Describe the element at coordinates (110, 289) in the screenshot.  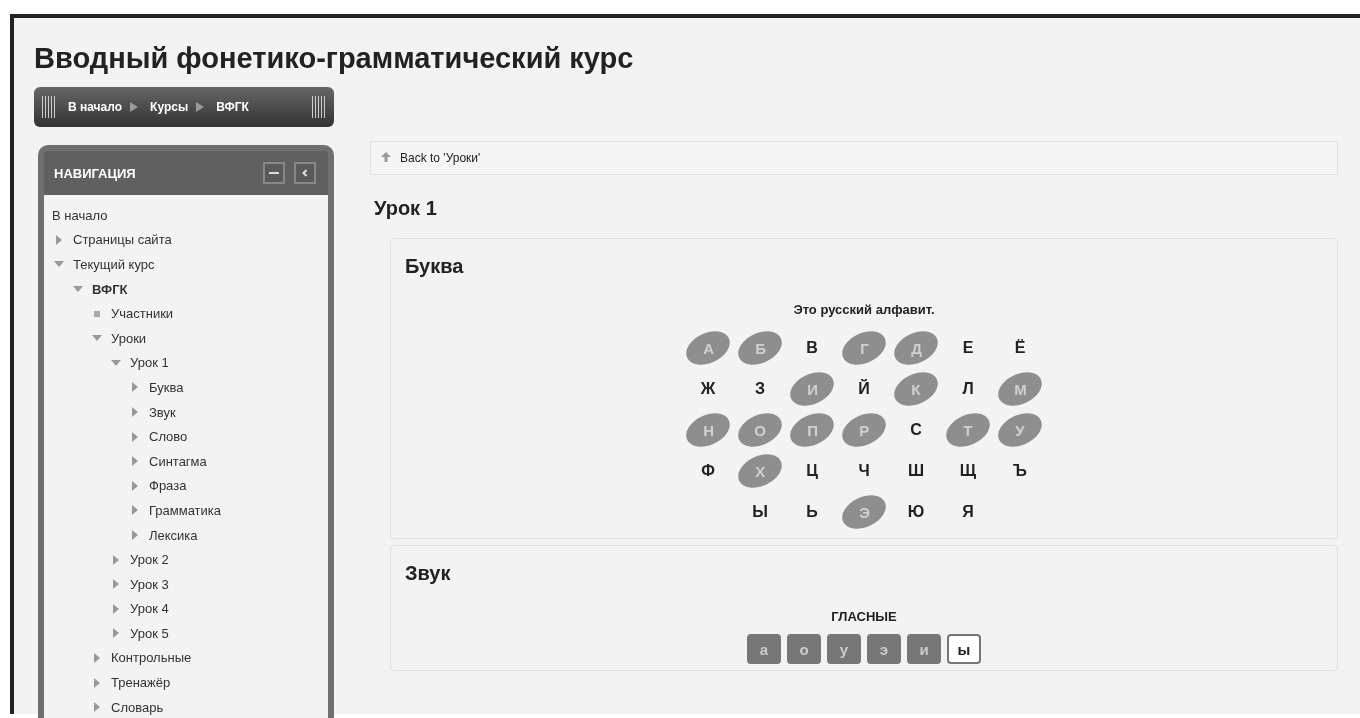
I see `nav-link: ВФГК` at that location.